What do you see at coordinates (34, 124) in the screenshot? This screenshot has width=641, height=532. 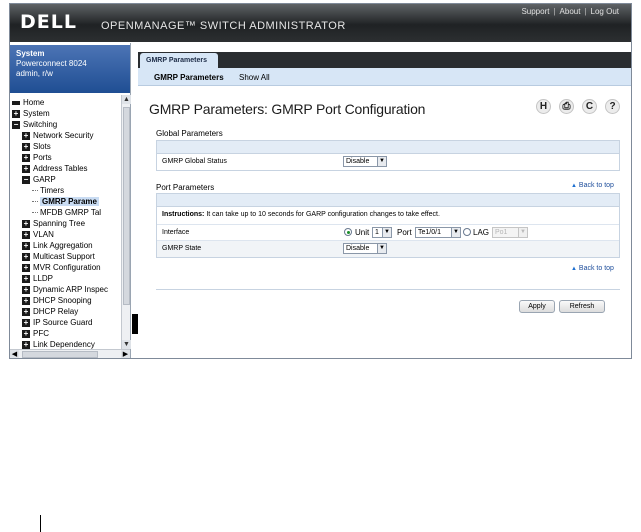 I see `tree-item: − Switching` at bounding box center [34, 124].